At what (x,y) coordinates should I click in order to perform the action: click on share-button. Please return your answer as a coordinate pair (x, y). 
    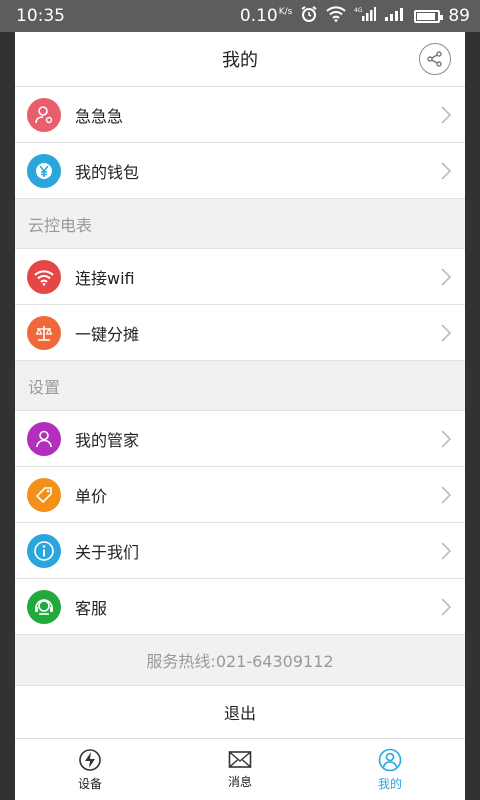
    Looking at the image, I should click on (435, 59).